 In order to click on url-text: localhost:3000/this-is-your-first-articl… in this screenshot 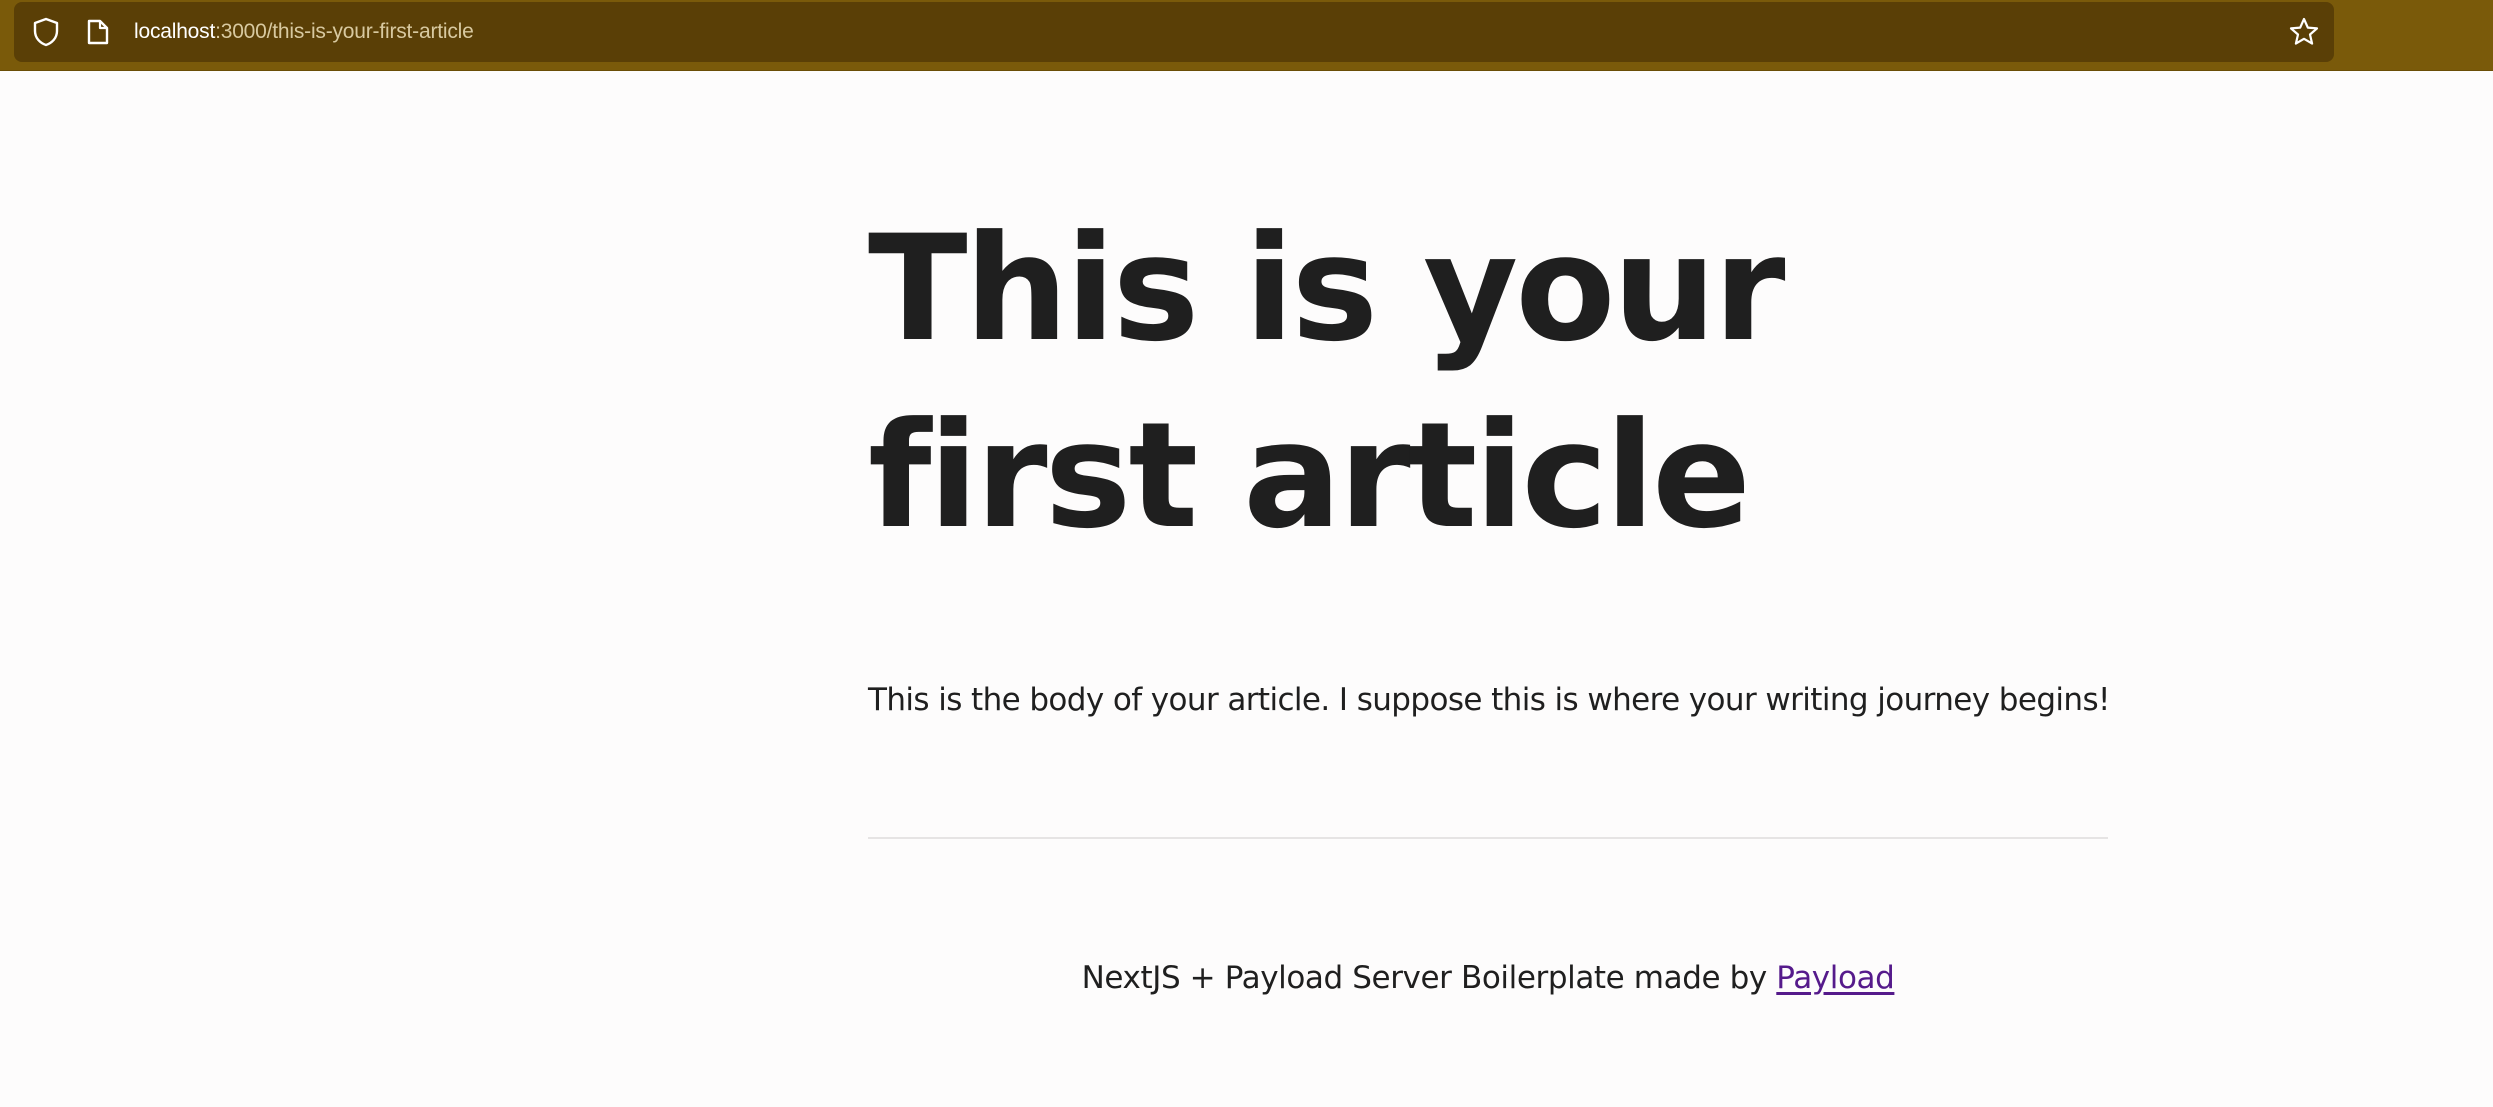, I will do `click(304, 32)`.